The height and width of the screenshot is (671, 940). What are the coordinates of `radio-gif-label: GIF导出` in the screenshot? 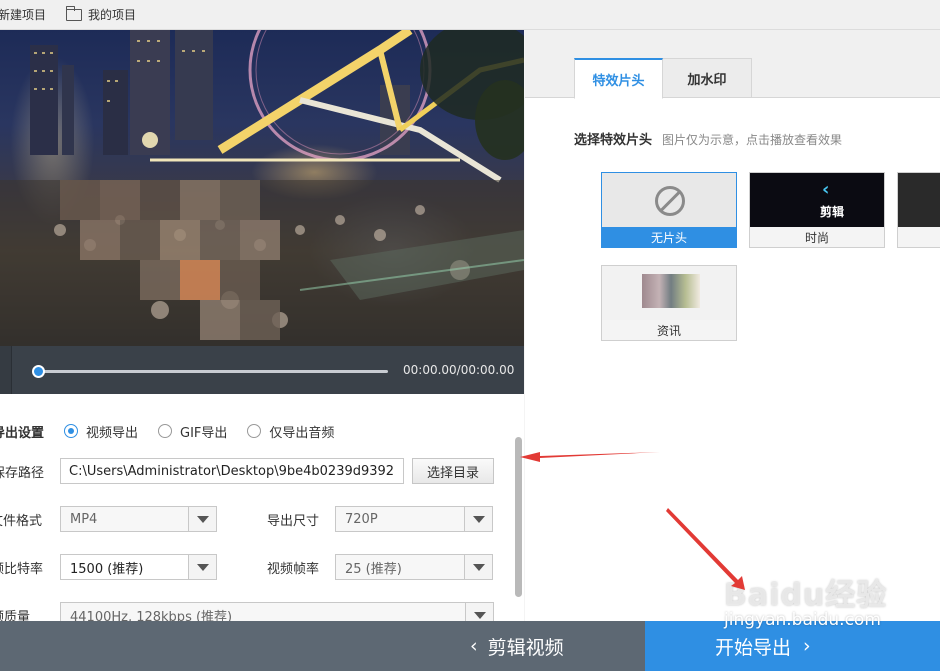 It's located at (204, 433).